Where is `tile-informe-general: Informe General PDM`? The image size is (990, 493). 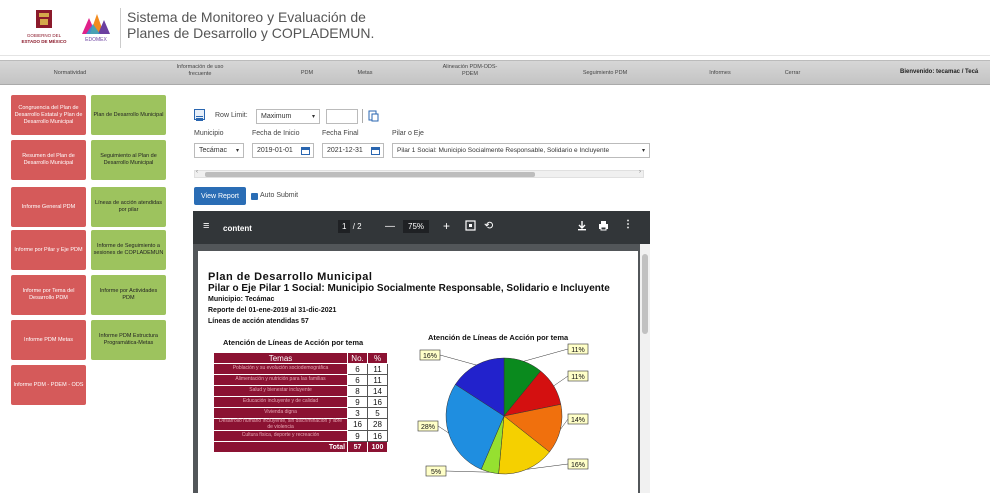 tile-informe-general: Informe General PDM is located at coordinates (48, 207).